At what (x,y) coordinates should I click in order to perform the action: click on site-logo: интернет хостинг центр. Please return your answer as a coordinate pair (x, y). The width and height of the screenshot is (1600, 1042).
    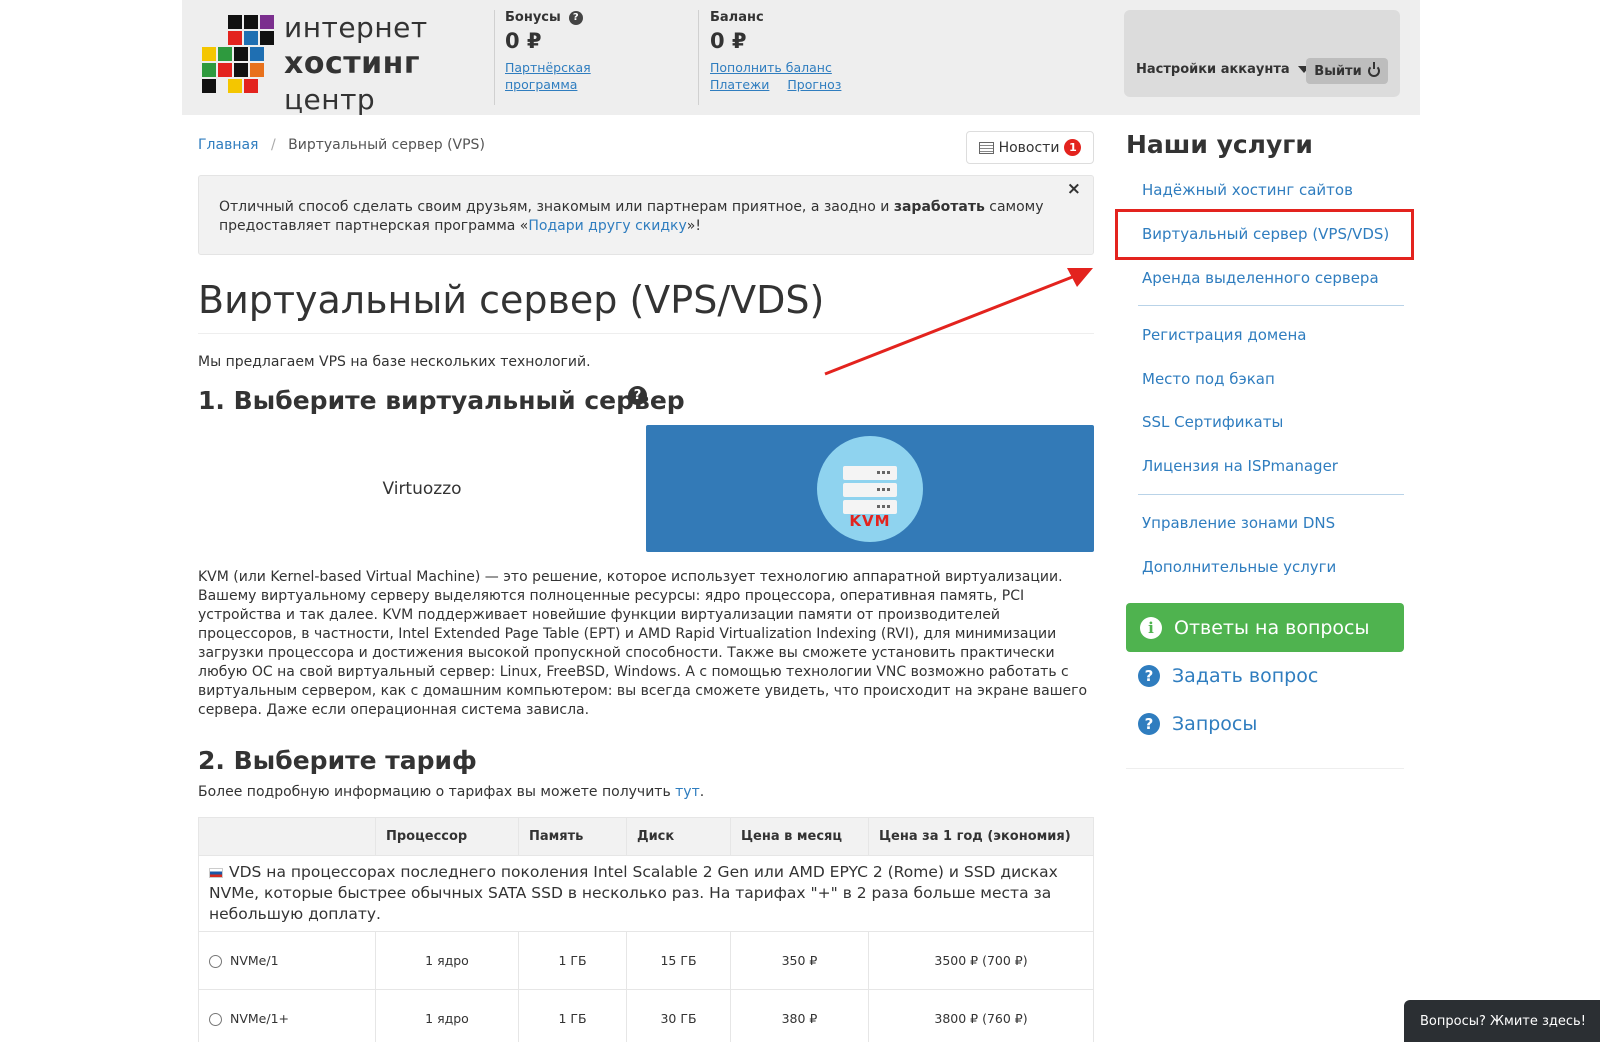
    Looking at the image, I should click on (327, 63).